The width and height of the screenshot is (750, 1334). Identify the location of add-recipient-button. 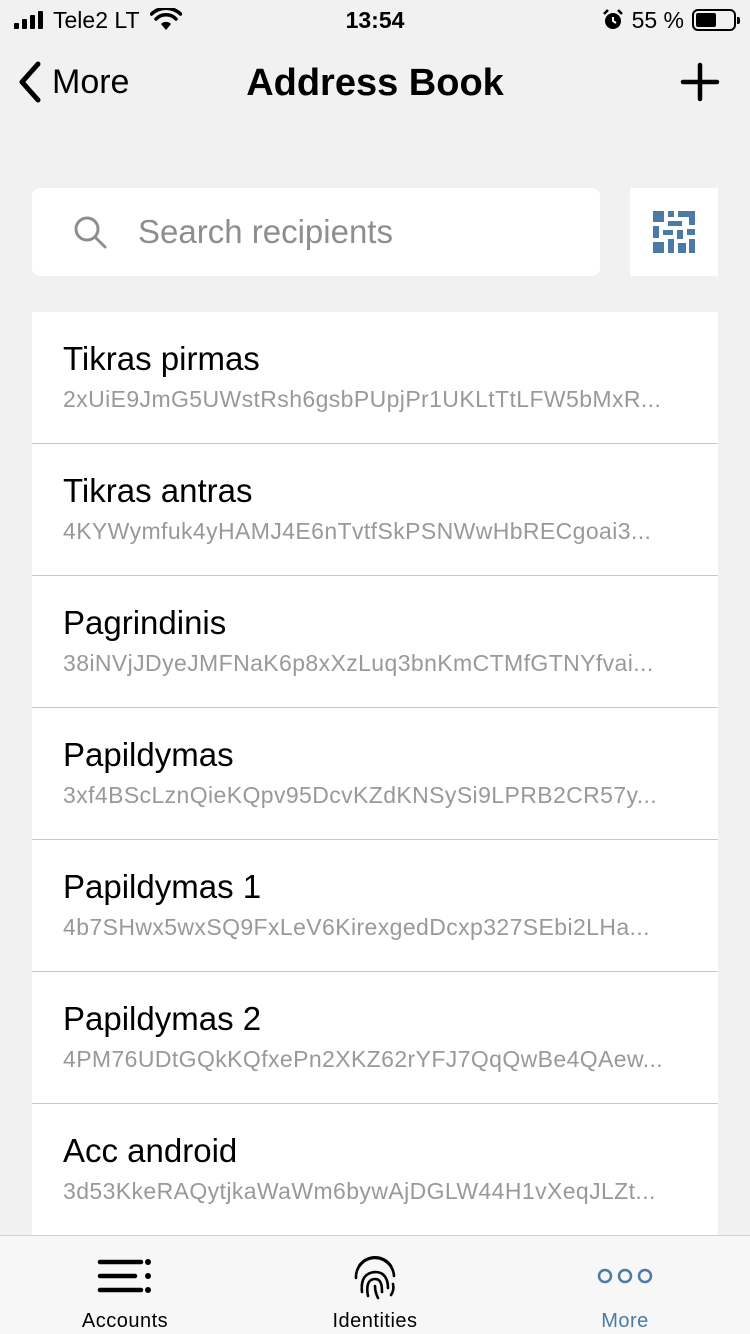
(700, 82).